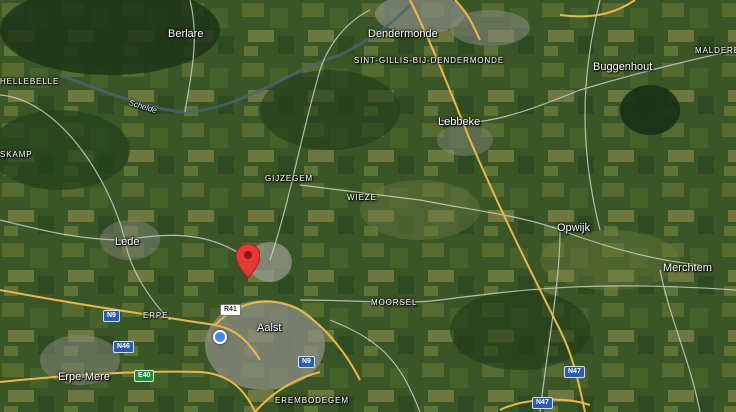  What do you see at coordinates (127, 242) in the screenshot?
I see `place-label-lede: Lede` at bounding box center [127, 242].